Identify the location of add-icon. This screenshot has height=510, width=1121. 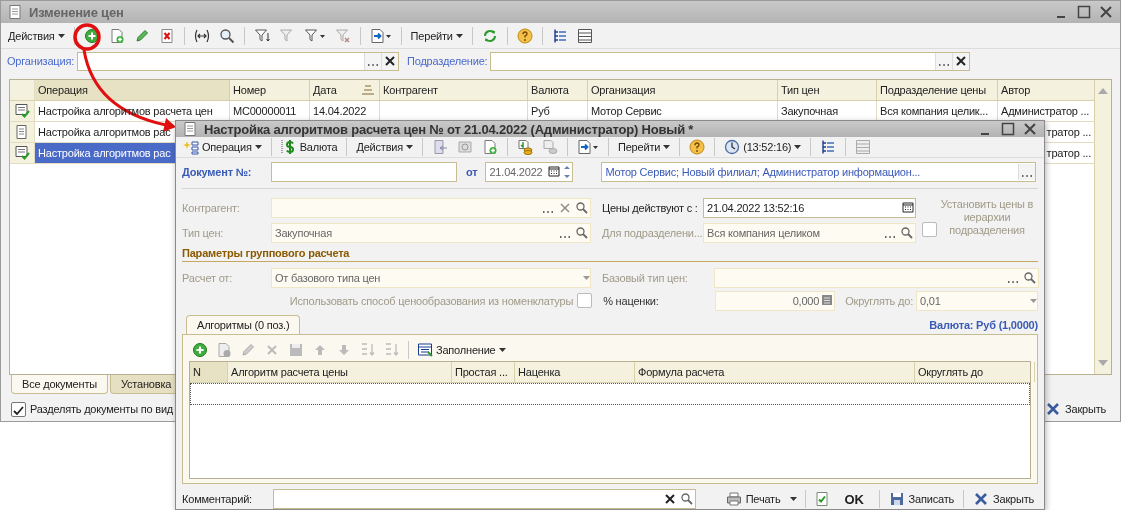
(200, 350).